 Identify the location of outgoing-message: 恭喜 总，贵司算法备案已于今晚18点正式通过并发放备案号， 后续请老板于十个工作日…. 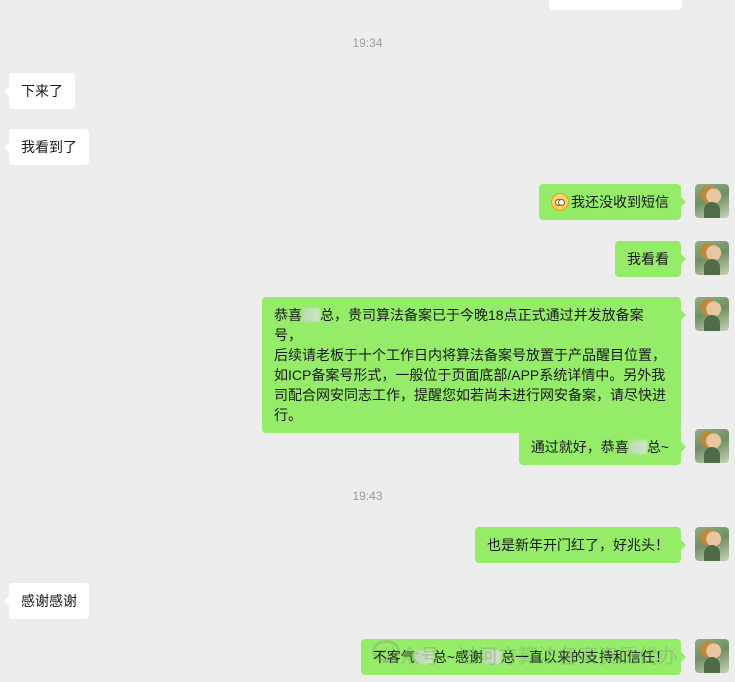
(474, 365).